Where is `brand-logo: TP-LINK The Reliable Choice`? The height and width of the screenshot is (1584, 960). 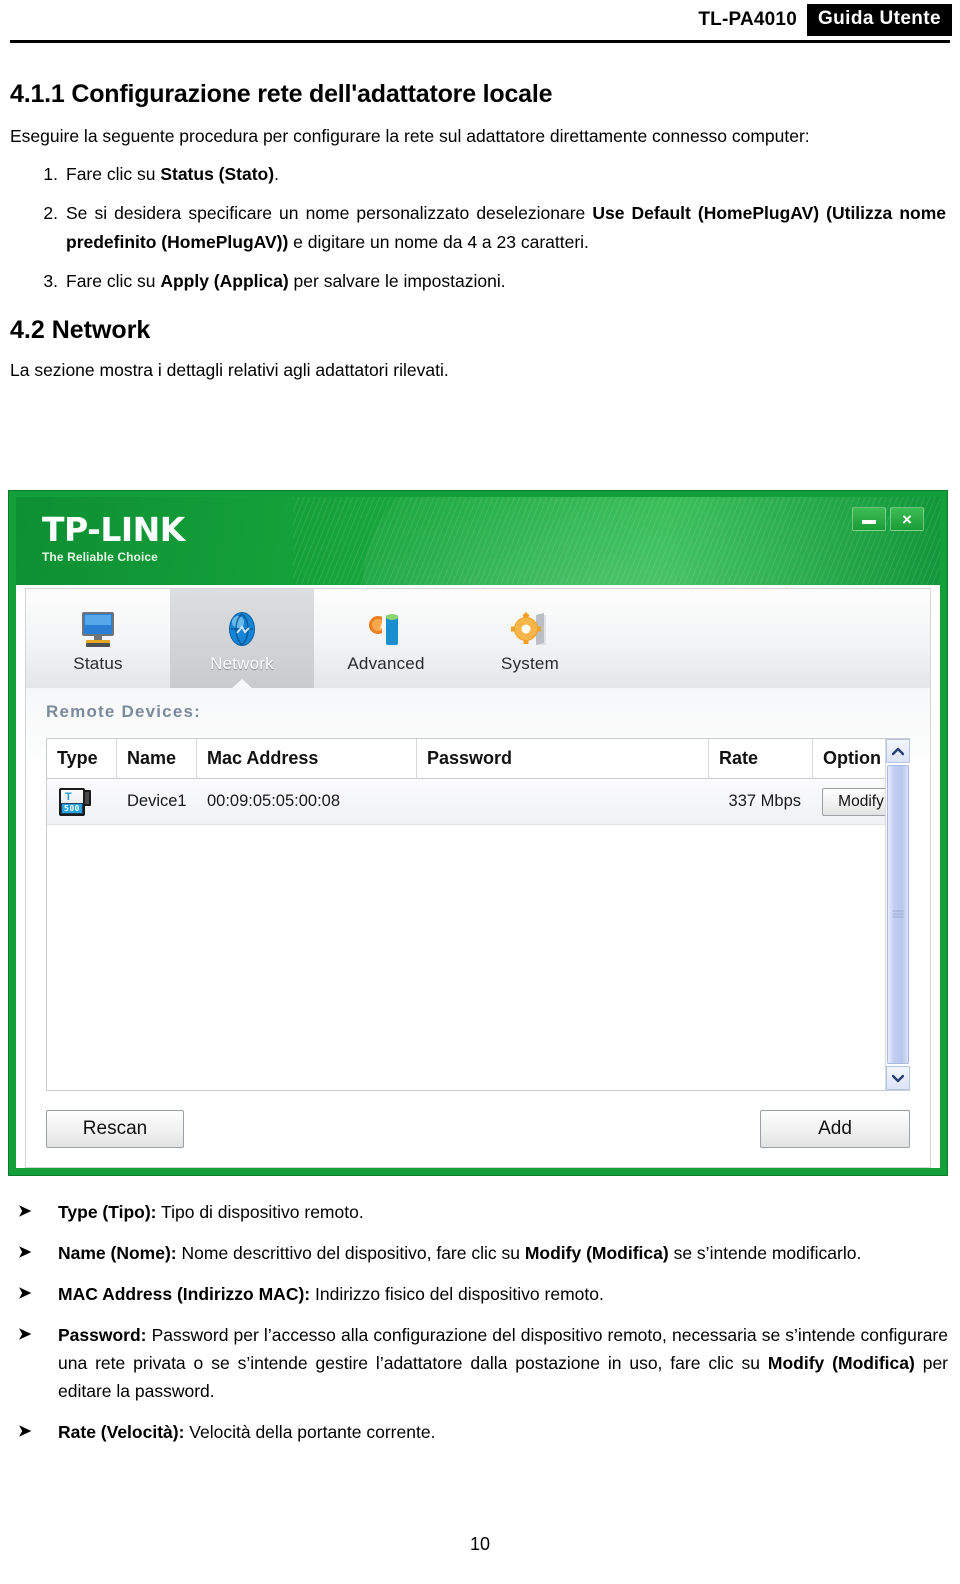 brand-logo: TP-LINK The Reliable Choice is located at coordinates (113, 538).